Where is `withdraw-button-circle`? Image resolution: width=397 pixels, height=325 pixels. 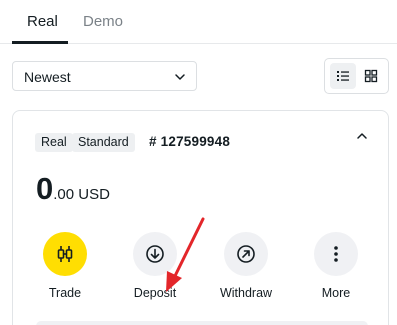
withdraw-button-circle is located at coordinates (246, 254).